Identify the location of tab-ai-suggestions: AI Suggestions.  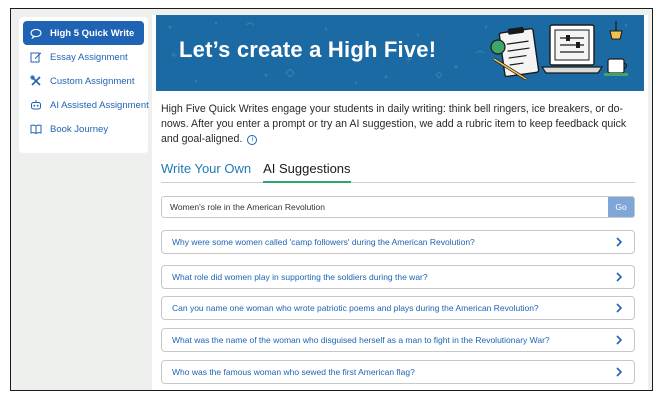
(307, 172).